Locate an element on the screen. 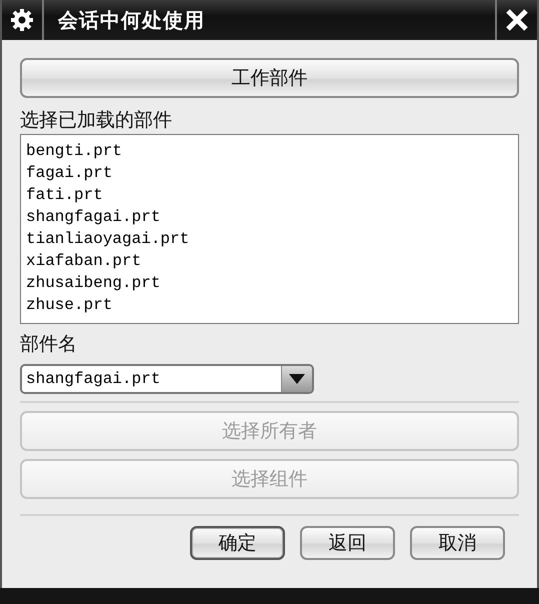 This screenshot has width=539, height=604. field-label: 部件名 is located at coordinates (48, 344).